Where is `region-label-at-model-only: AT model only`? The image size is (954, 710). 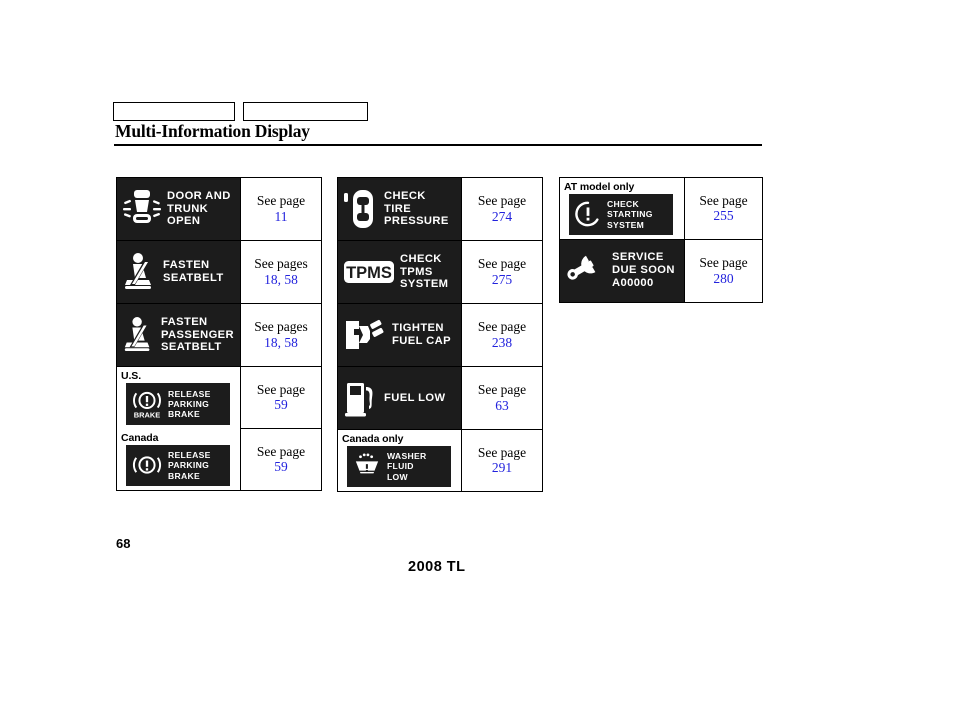 region-label-at-model-only: AT model only is located at coordinates (599, 187).